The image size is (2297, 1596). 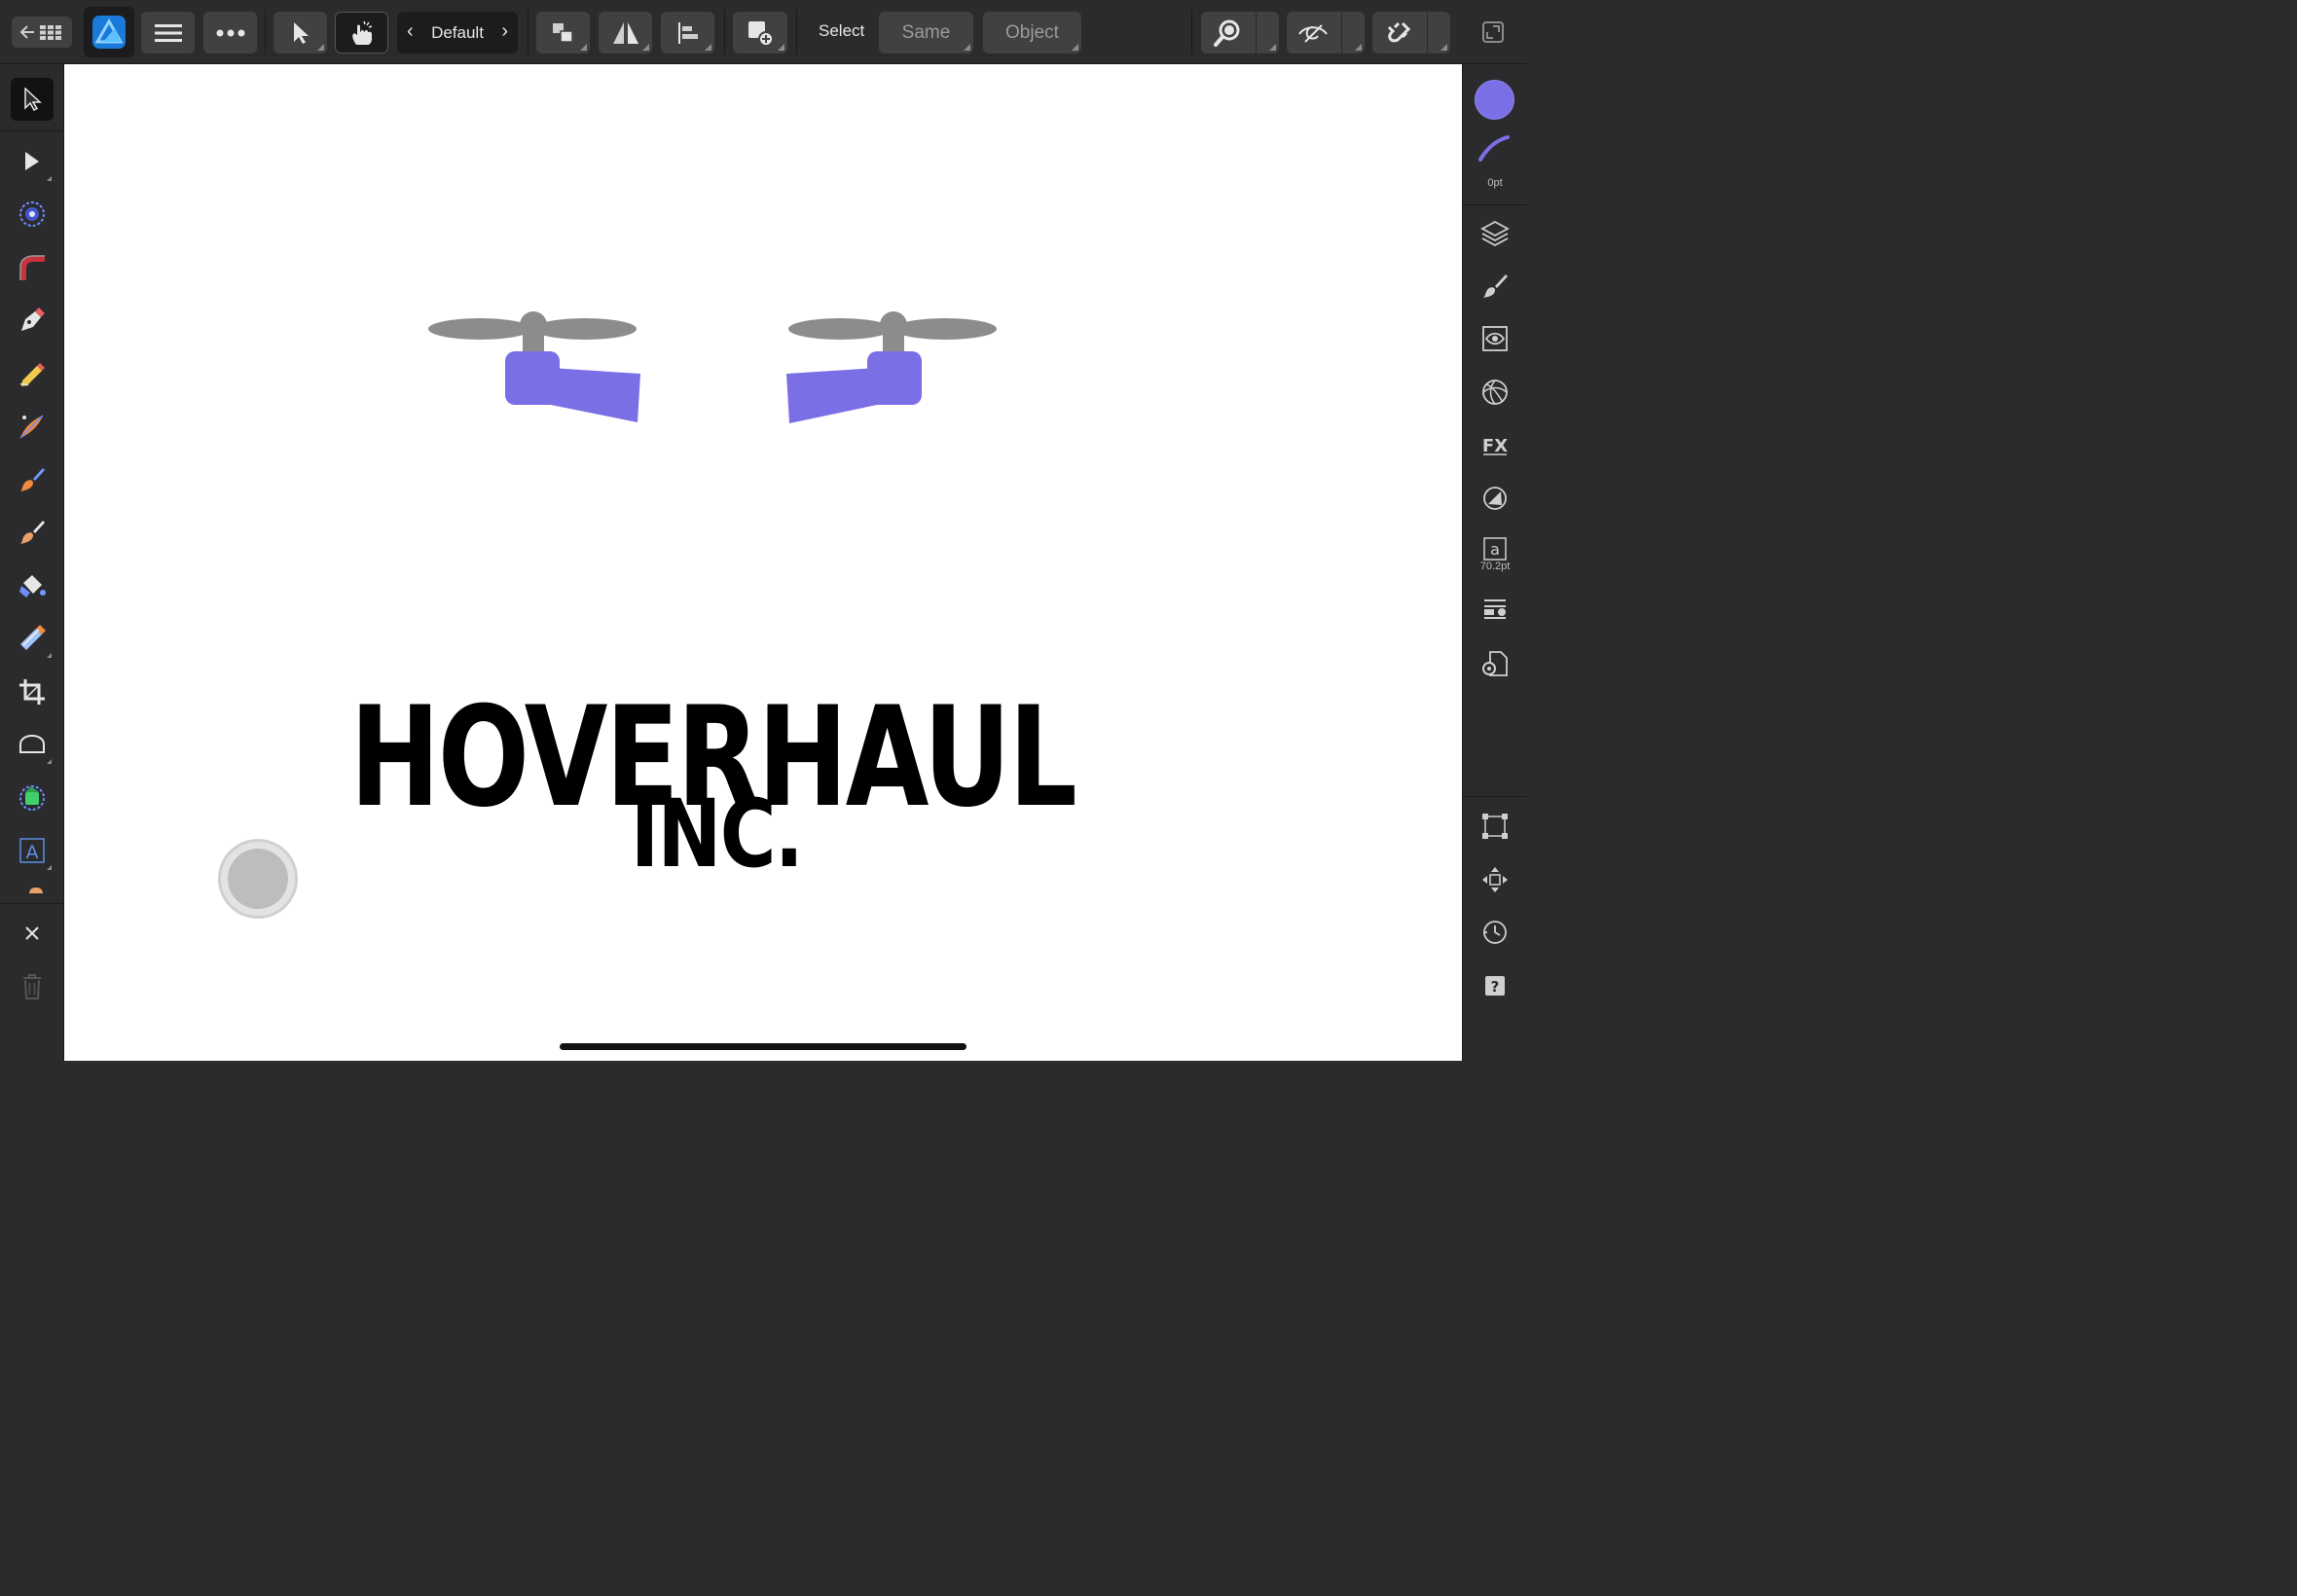 I want to click on document-gear-icon, so click(x=1495, y=663).